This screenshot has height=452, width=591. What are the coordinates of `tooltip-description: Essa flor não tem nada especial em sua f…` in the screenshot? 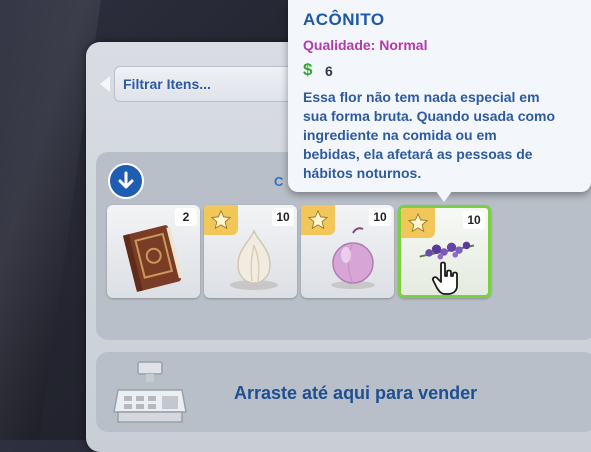 It's located at (429, 135).